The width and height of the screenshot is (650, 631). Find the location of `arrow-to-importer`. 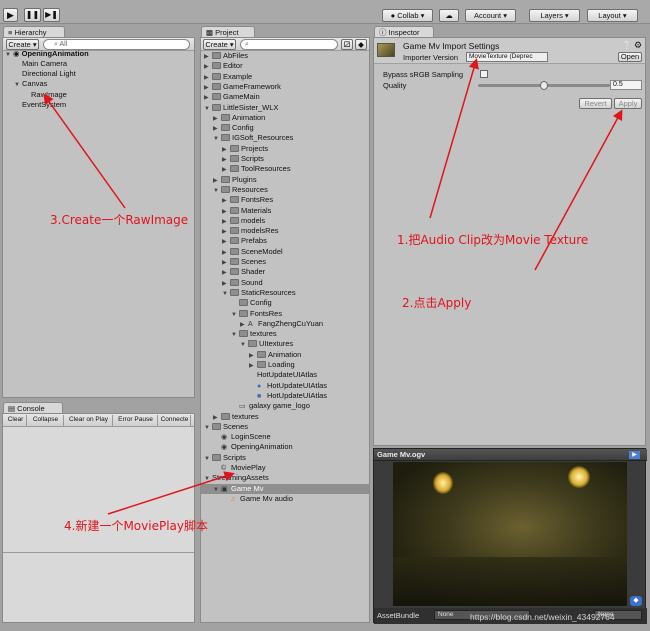

arrow-to-importer is located at coordinates (454, 138).